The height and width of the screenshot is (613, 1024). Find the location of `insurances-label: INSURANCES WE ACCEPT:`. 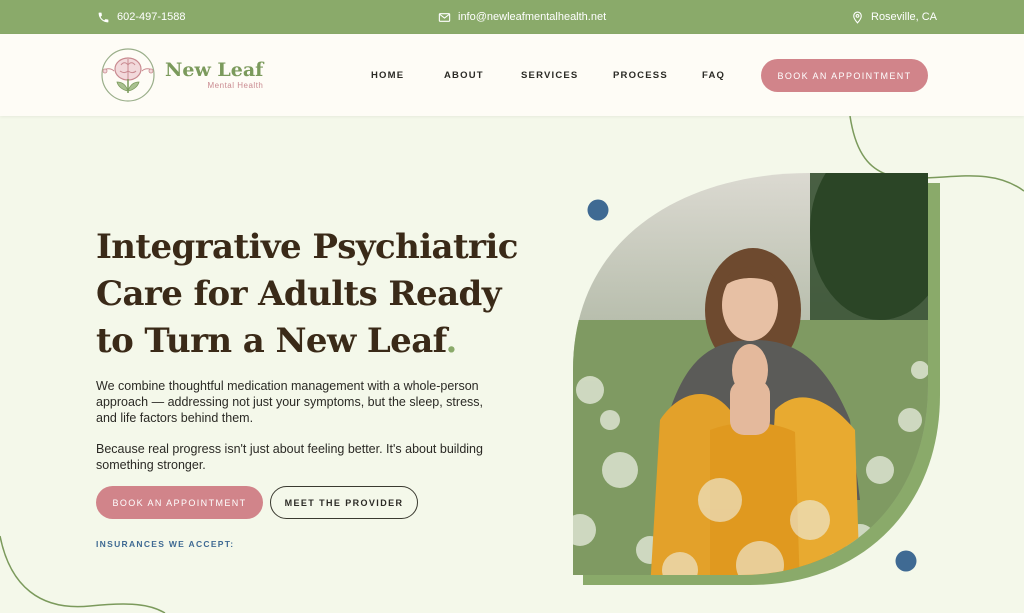

insurances-label: INSURANCES WE ACCEPT: is located at coordinates (165, 544).